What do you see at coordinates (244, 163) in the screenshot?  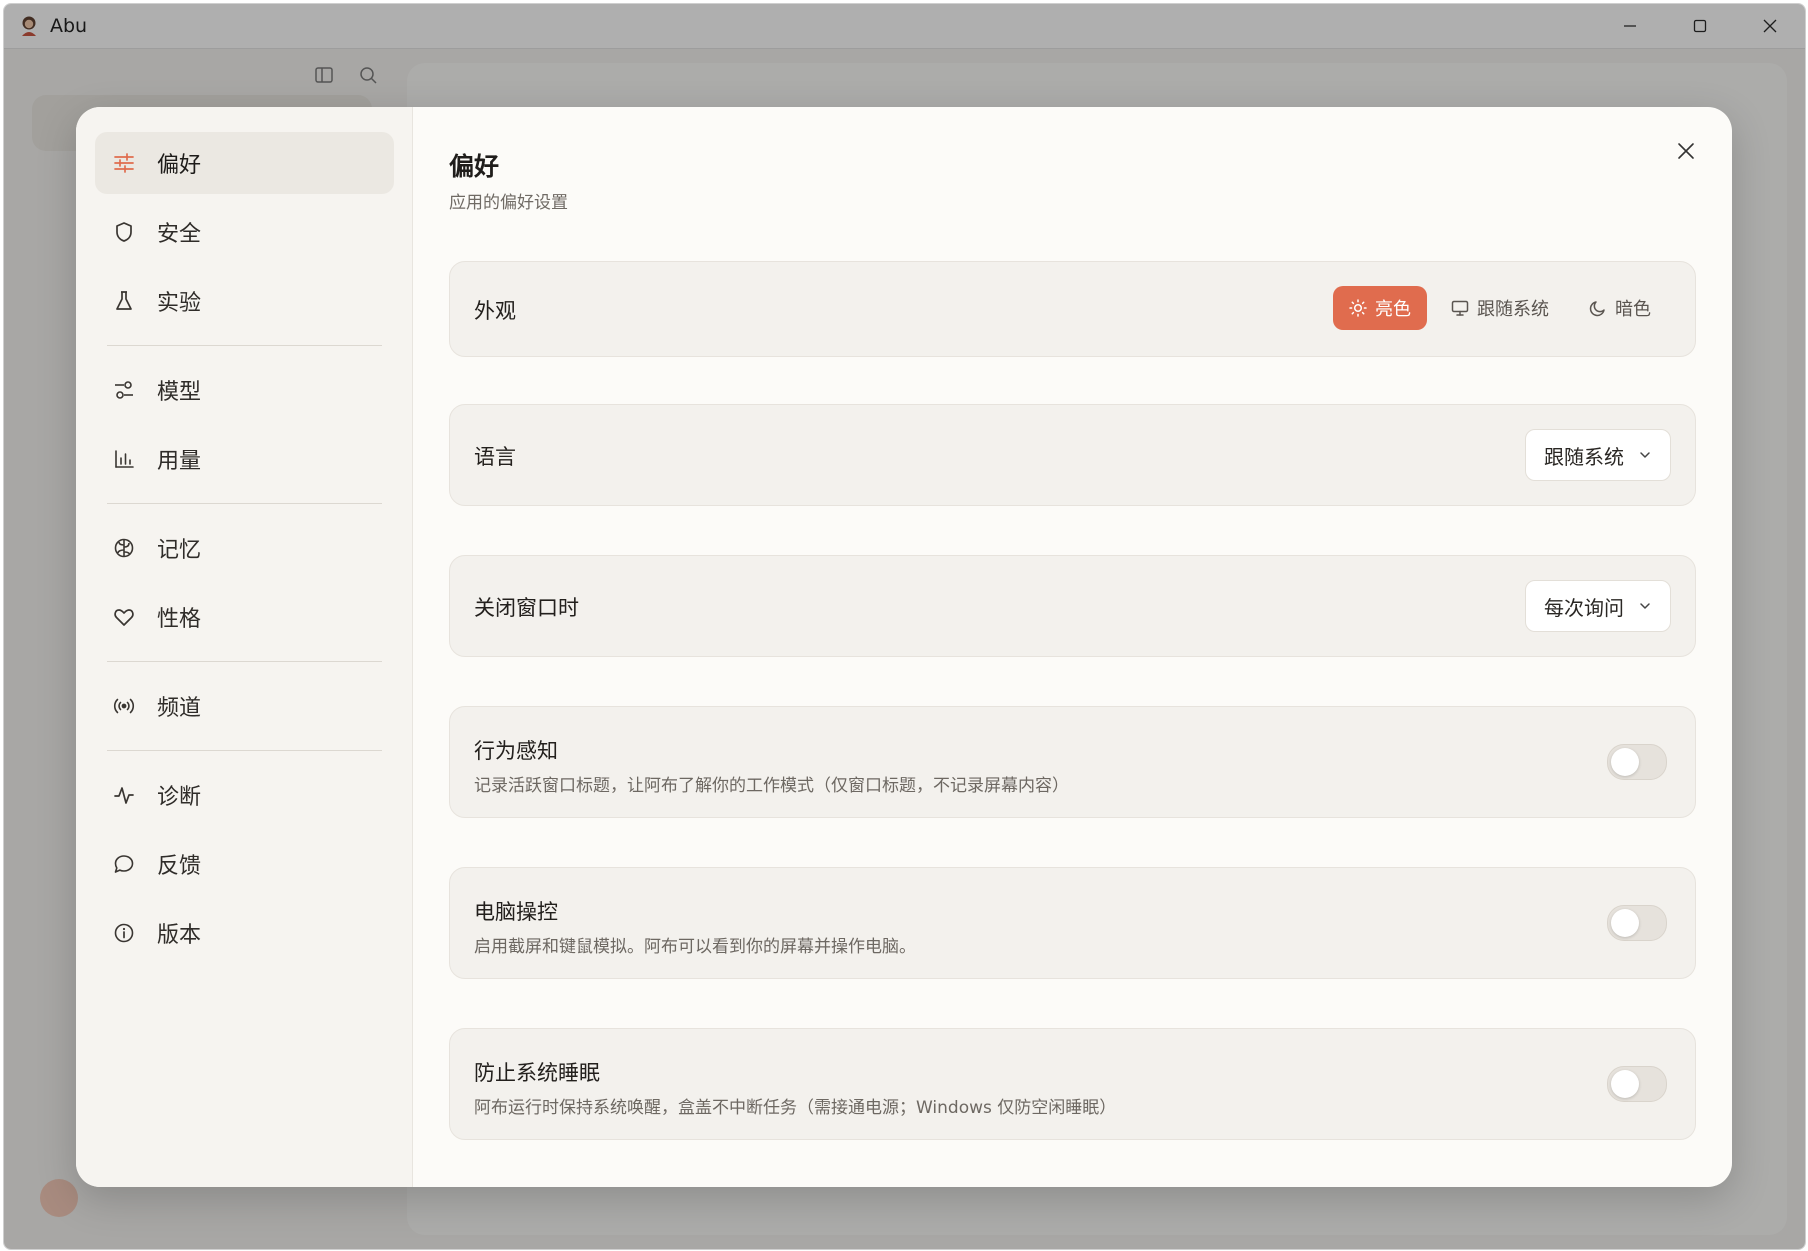 I see `sidebar-item-preferences: 偏好` at bounding box center [244, 163].